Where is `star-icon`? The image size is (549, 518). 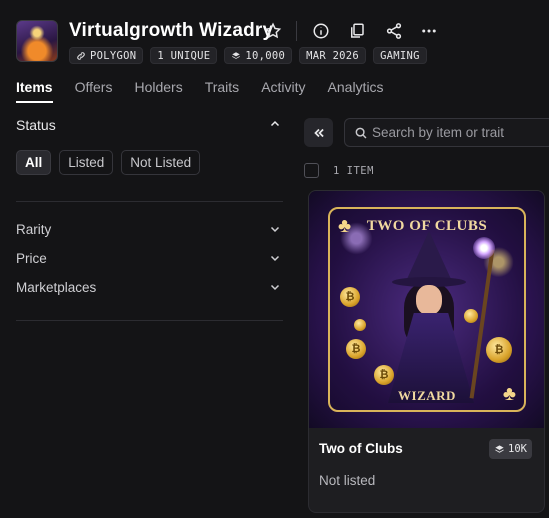
star-icon is located at coordinates (273, 31).